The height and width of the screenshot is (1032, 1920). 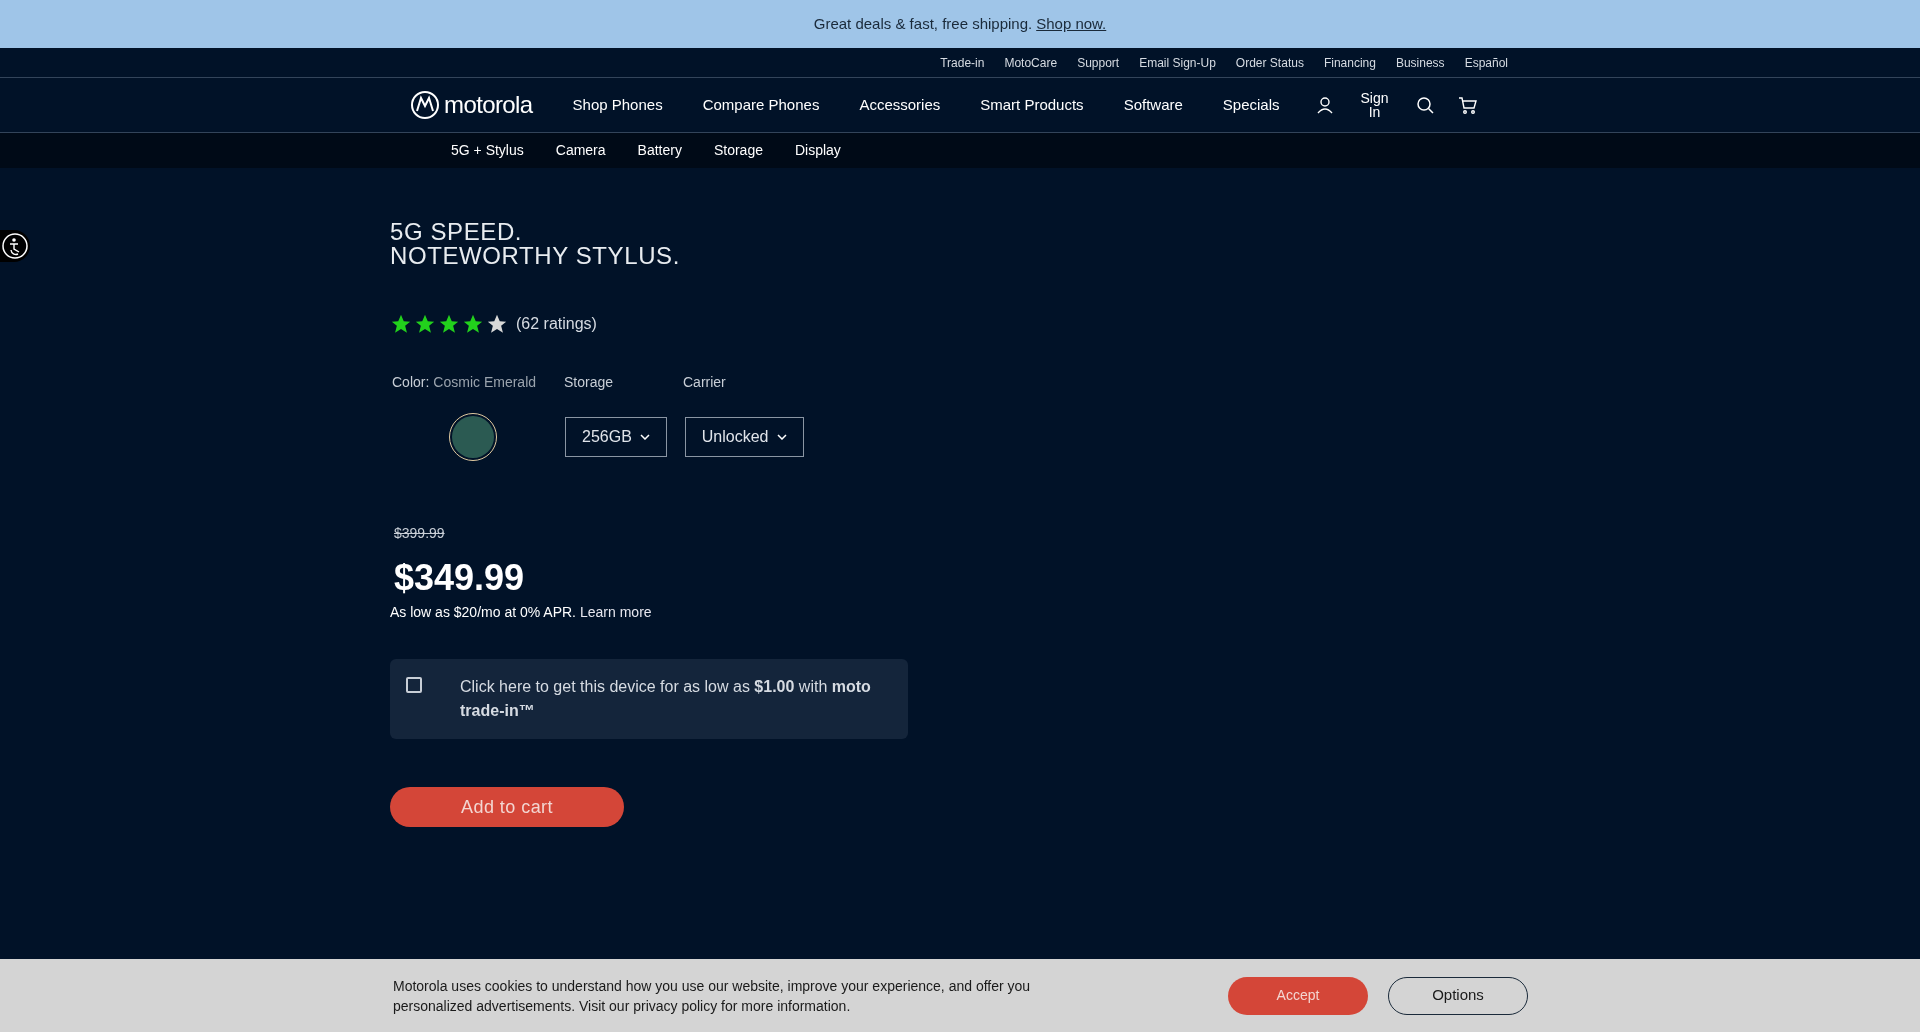 What do you see at coordinates (617, 105) in the screenshot?
I see `nav-link: Shop Phones` at bounding box center [617, 105].